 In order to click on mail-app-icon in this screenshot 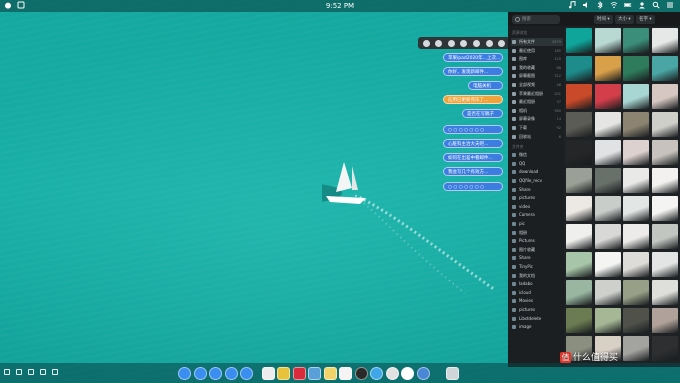, I will do `click(231, 373)`.